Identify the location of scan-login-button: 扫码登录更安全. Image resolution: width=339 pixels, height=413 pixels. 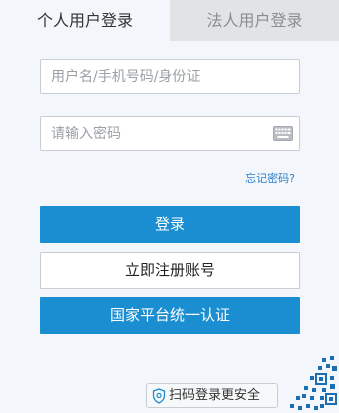
(212, 395).